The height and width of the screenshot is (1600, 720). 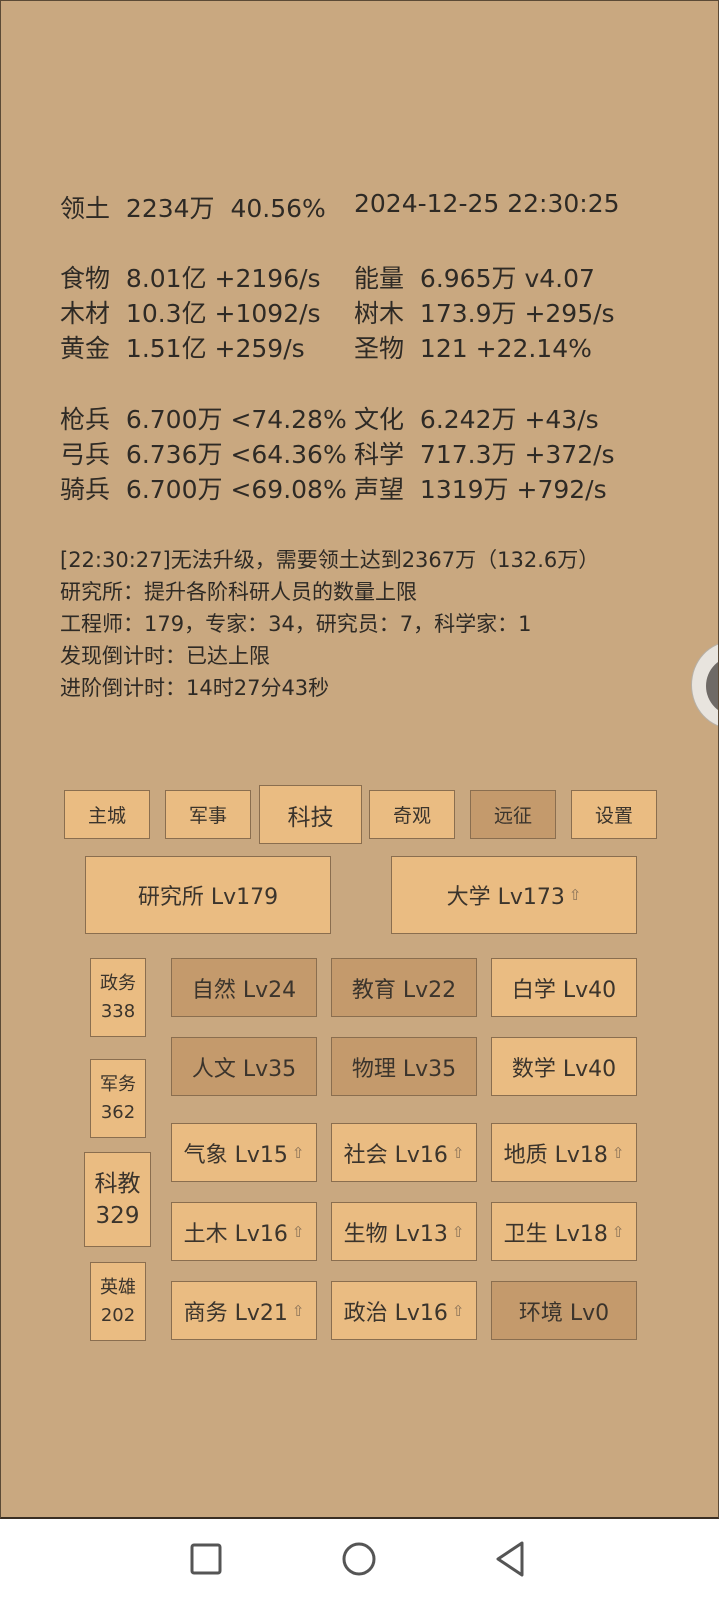 I want to click on penguin-icon, so click(x=712, y=686).